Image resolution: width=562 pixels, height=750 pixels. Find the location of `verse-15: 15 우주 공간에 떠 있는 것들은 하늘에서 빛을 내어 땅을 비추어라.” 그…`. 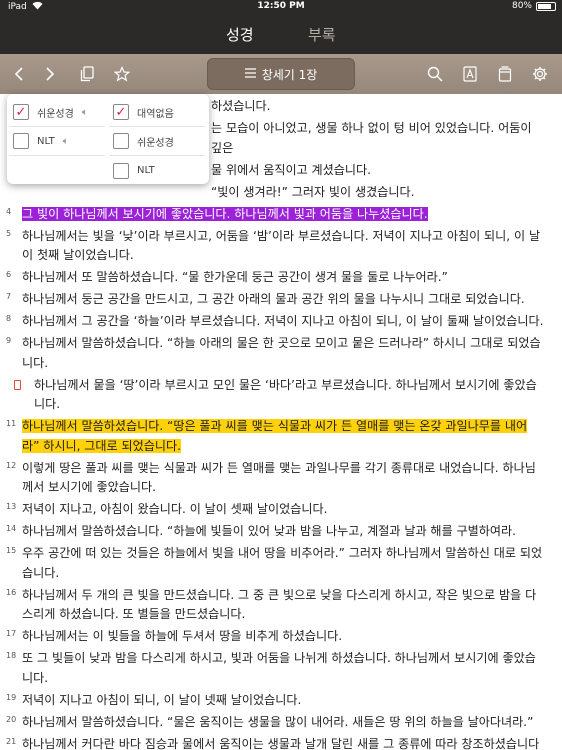

verse-15: 15 우주 공간에 떠 있는 것들은 하늘에서 빛을 내어 땅을 비추어라.” 그… is located at coordinates (275, 563).